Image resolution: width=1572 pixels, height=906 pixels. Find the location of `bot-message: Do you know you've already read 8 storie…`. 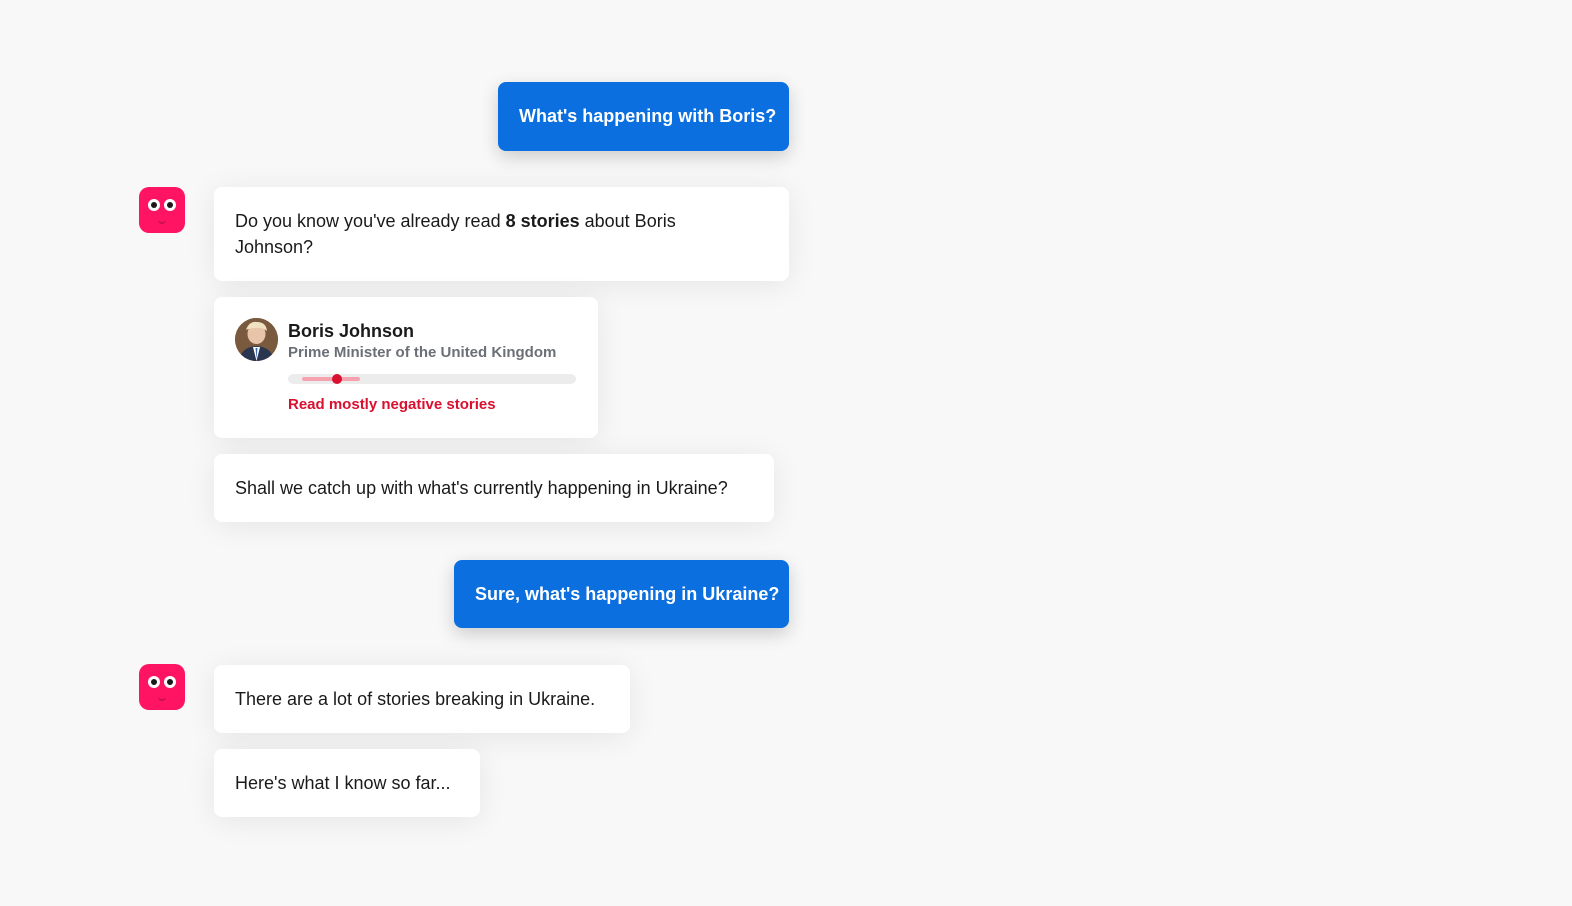

bot-message: Do you know you've already read 8 storie… is located at coordinates (501, 234).